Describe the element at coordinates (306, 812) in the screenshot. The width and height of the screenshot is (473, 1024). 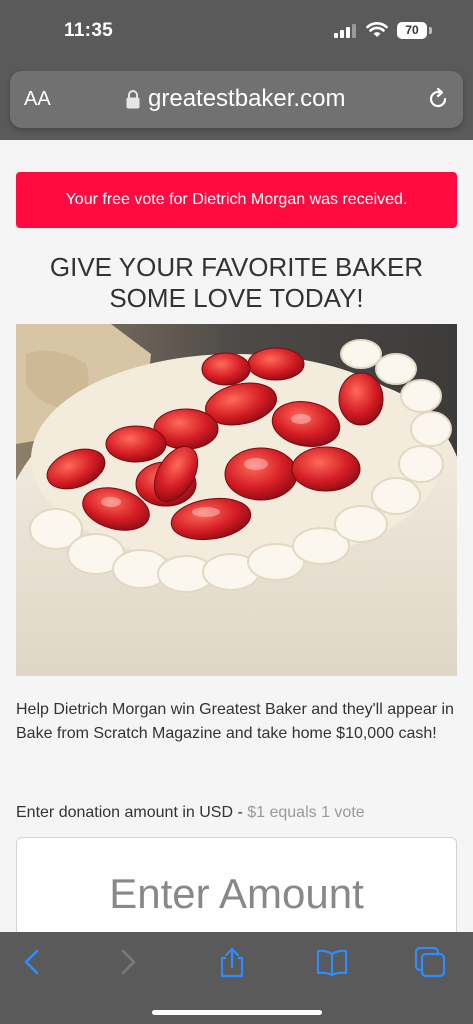
I see `donation-hint: $1 equals 1 vote` at that location.